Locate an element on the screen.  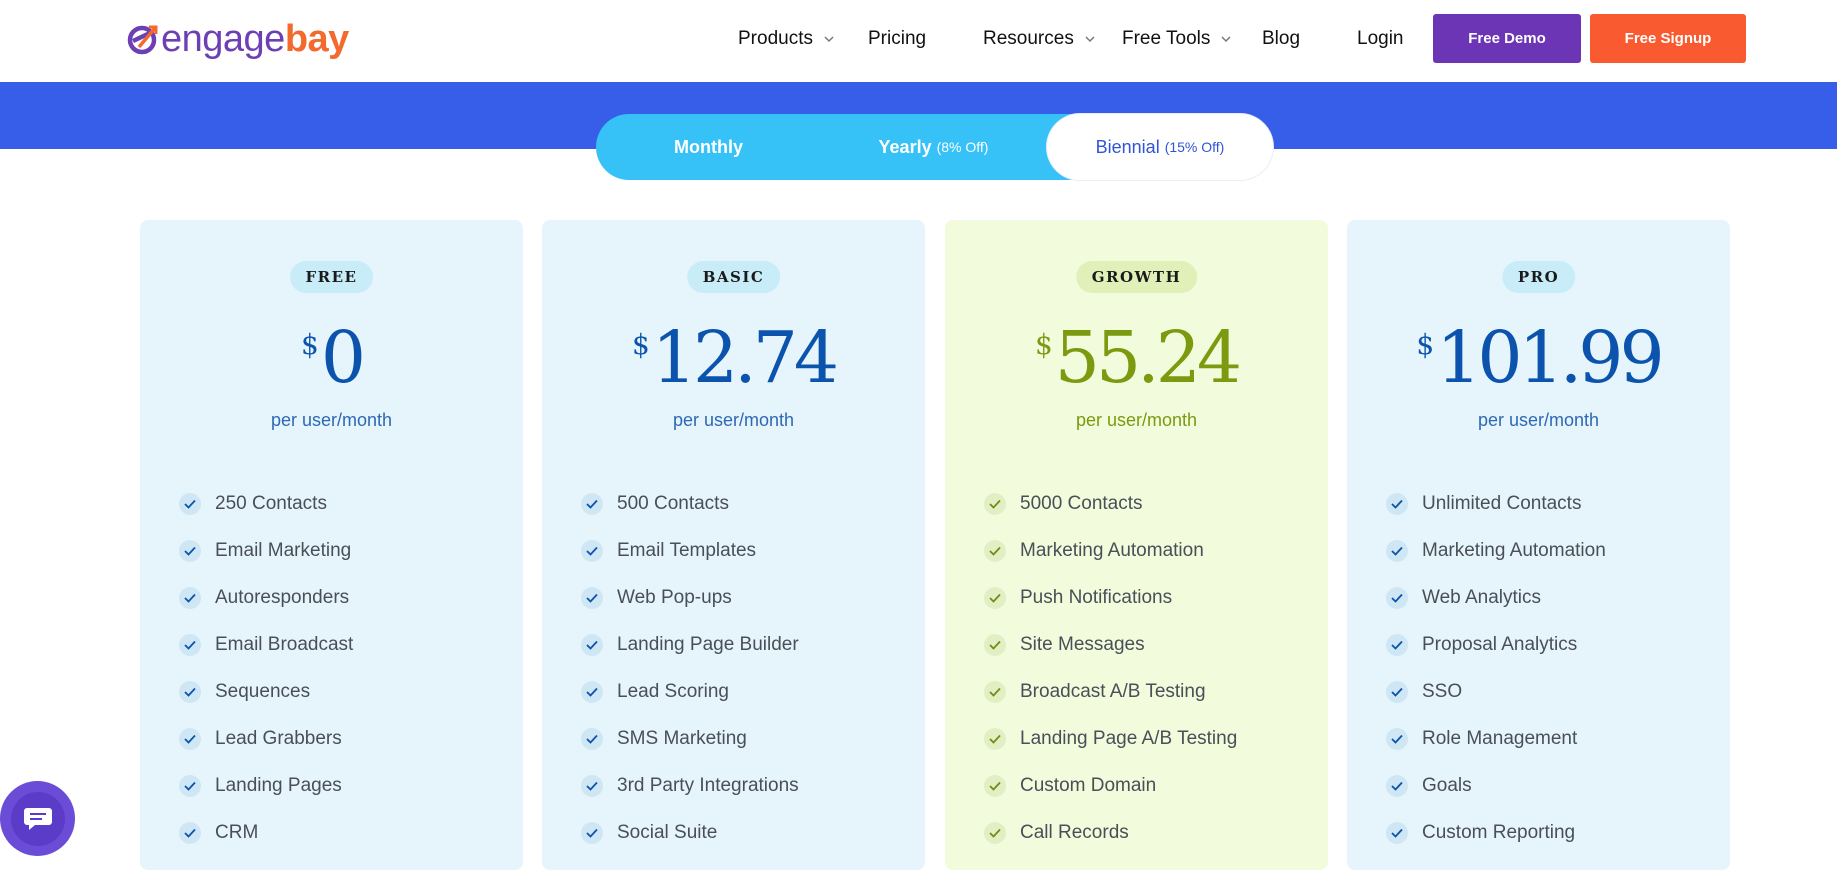
feature-label: Landing Page Builder is located at coordinates (708, 644).